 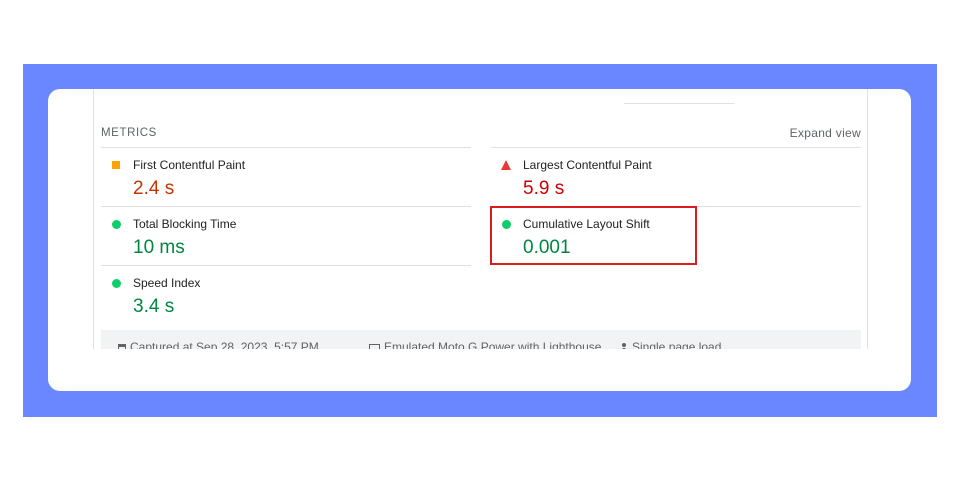 I want to click on metric-value: 2.4 s, so click(x=154, y=188).